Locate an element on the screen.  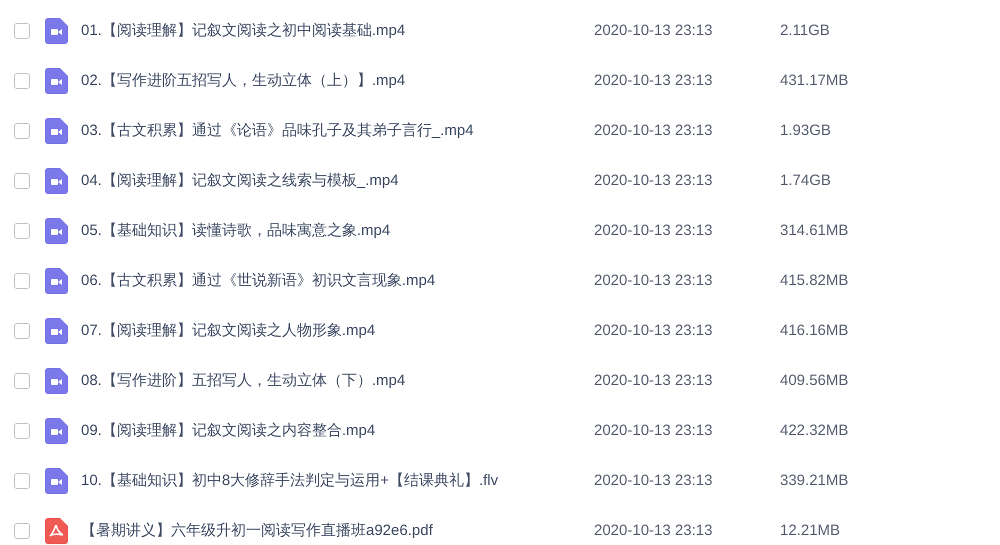
file-name: 03.【古文积累】通过《论语》品味孔子及其弟子言行_.mp4 is located at coordinates (337, 131).